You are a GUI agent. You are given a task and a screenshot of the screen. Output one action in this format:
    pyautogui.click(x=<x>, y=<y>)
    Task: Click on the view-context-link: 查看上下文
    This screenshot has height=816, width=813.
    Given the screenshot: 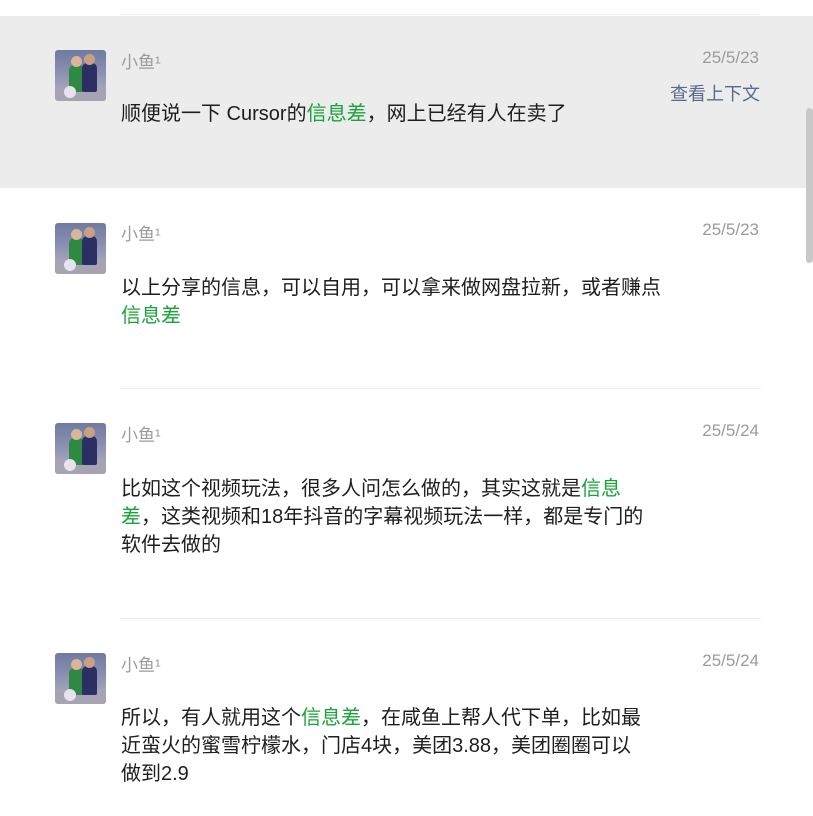 What is the action you would take?
    pyautogui.click(x=715, y=93)
    